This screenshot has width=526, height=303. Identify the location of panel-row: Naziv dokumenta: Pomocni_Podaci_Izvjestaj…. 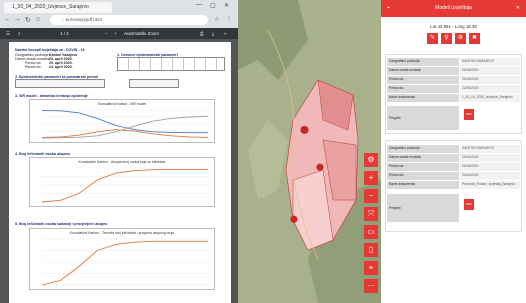
(453, 185).